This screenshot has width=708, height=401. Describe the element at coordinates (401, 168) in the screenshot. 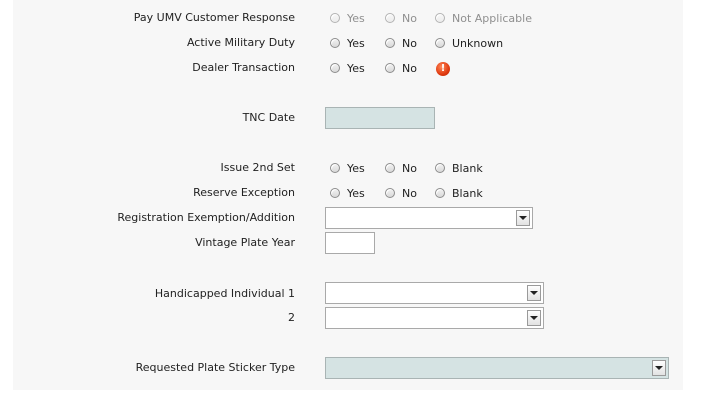

I see `issue-2nd-set-no-radio: No` at that location.